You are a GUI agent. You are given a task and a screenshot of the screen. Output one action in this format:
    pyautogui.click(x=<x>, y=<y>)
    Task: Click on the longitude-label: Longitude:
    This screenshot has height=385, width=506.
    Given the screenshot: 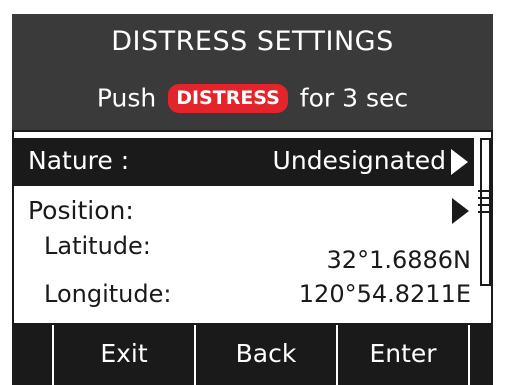 What is the action you would take?
    pyautogui.click(x=108, y=294)
    